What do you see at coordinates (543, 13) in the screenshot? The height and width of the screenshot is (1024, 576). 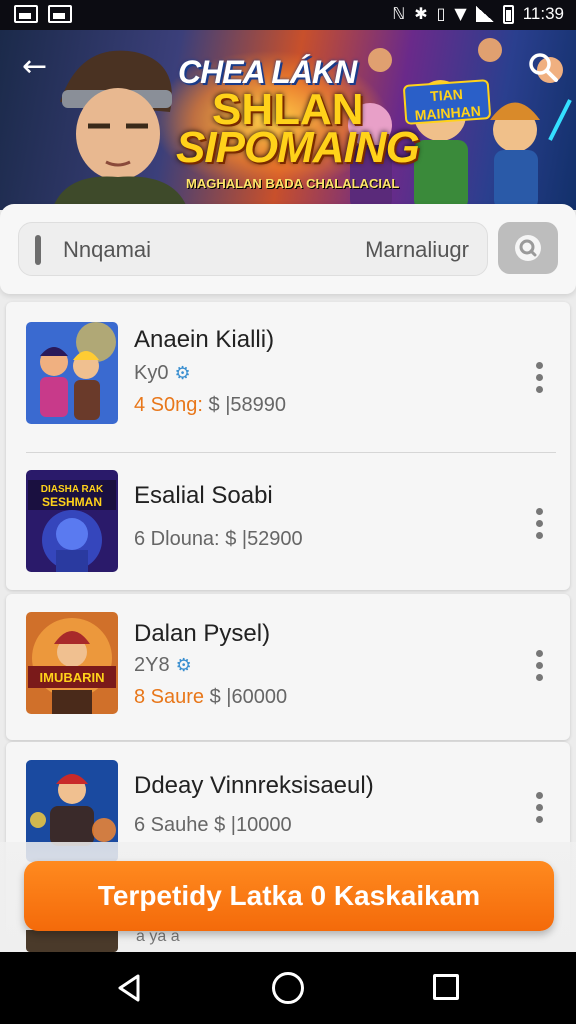 I see `status-time: 11:39` at bounding box center [543, 13].